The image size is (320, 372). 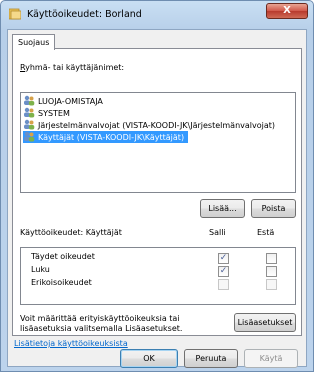 I want to click on title-bar: Käyttöoikeudet: Borland X, so click(x=157, y=15).